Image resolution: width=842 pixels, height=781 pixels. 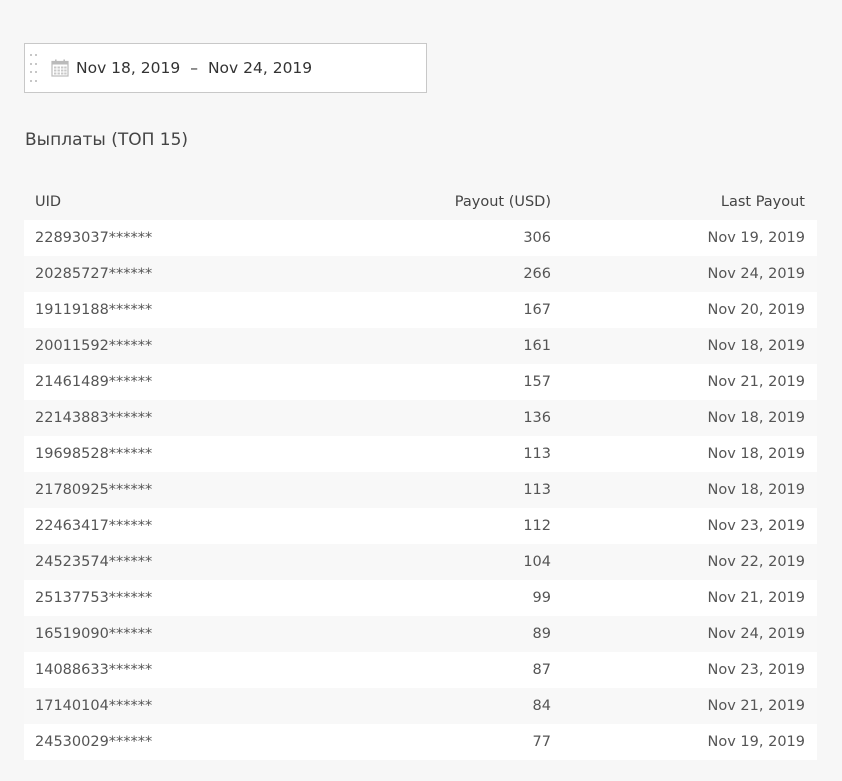 I want to click on header-last-payout: Last Payout, so click(x=684, y=202).